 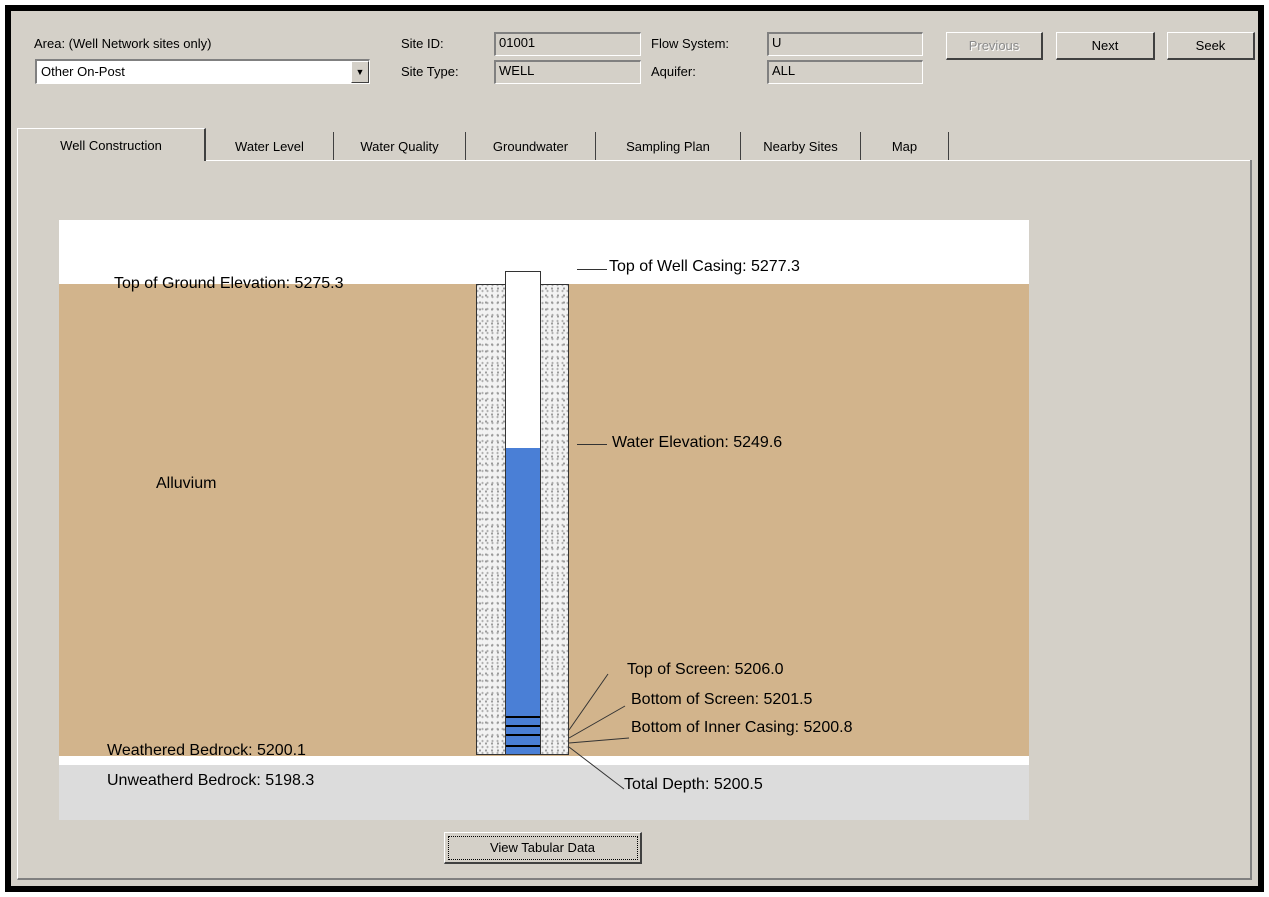 I want to click on leader-lines, so click(x=599, y=731).